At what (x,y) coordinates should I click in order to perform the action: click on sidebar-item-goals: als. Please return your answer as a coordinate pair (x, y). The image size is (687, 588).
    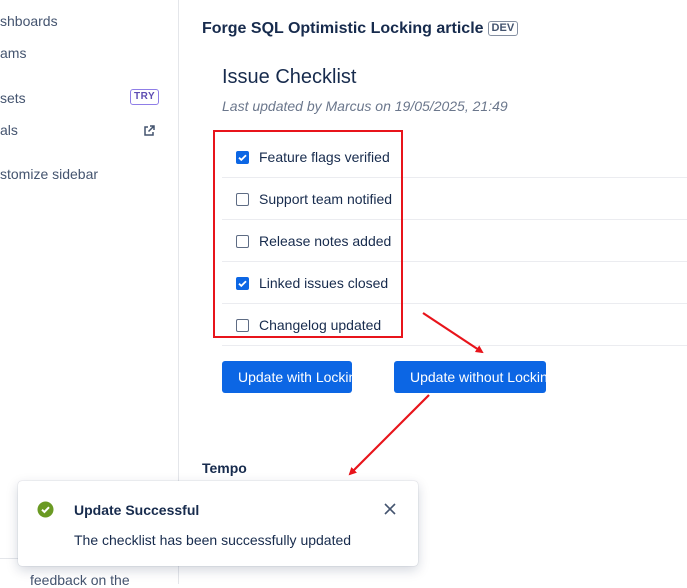
    Looking at the image, I should click on (85, 130).